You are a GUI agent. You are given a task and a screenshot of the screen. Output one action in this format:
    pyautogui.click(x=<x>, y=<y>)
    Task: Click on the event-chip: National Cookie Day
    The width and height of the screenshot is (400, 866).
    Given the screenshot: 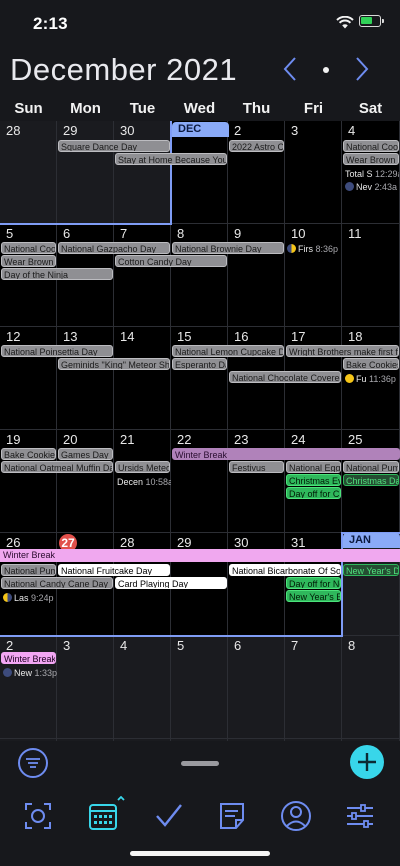 What is the action you would take?
    pyautogui.click(x=28, y=248)
    